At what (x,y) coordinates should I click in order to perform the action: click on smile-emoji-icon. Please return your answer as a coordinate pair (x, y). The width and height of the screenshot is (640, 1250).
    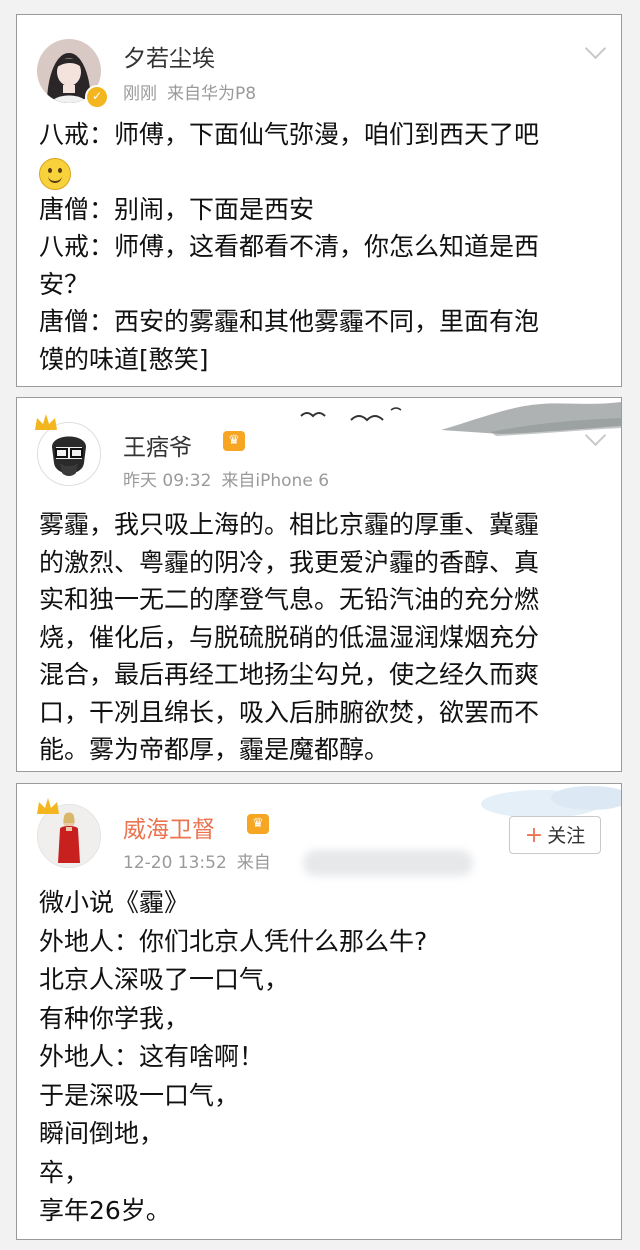
    Looking at the image, I should click on (55, 173).